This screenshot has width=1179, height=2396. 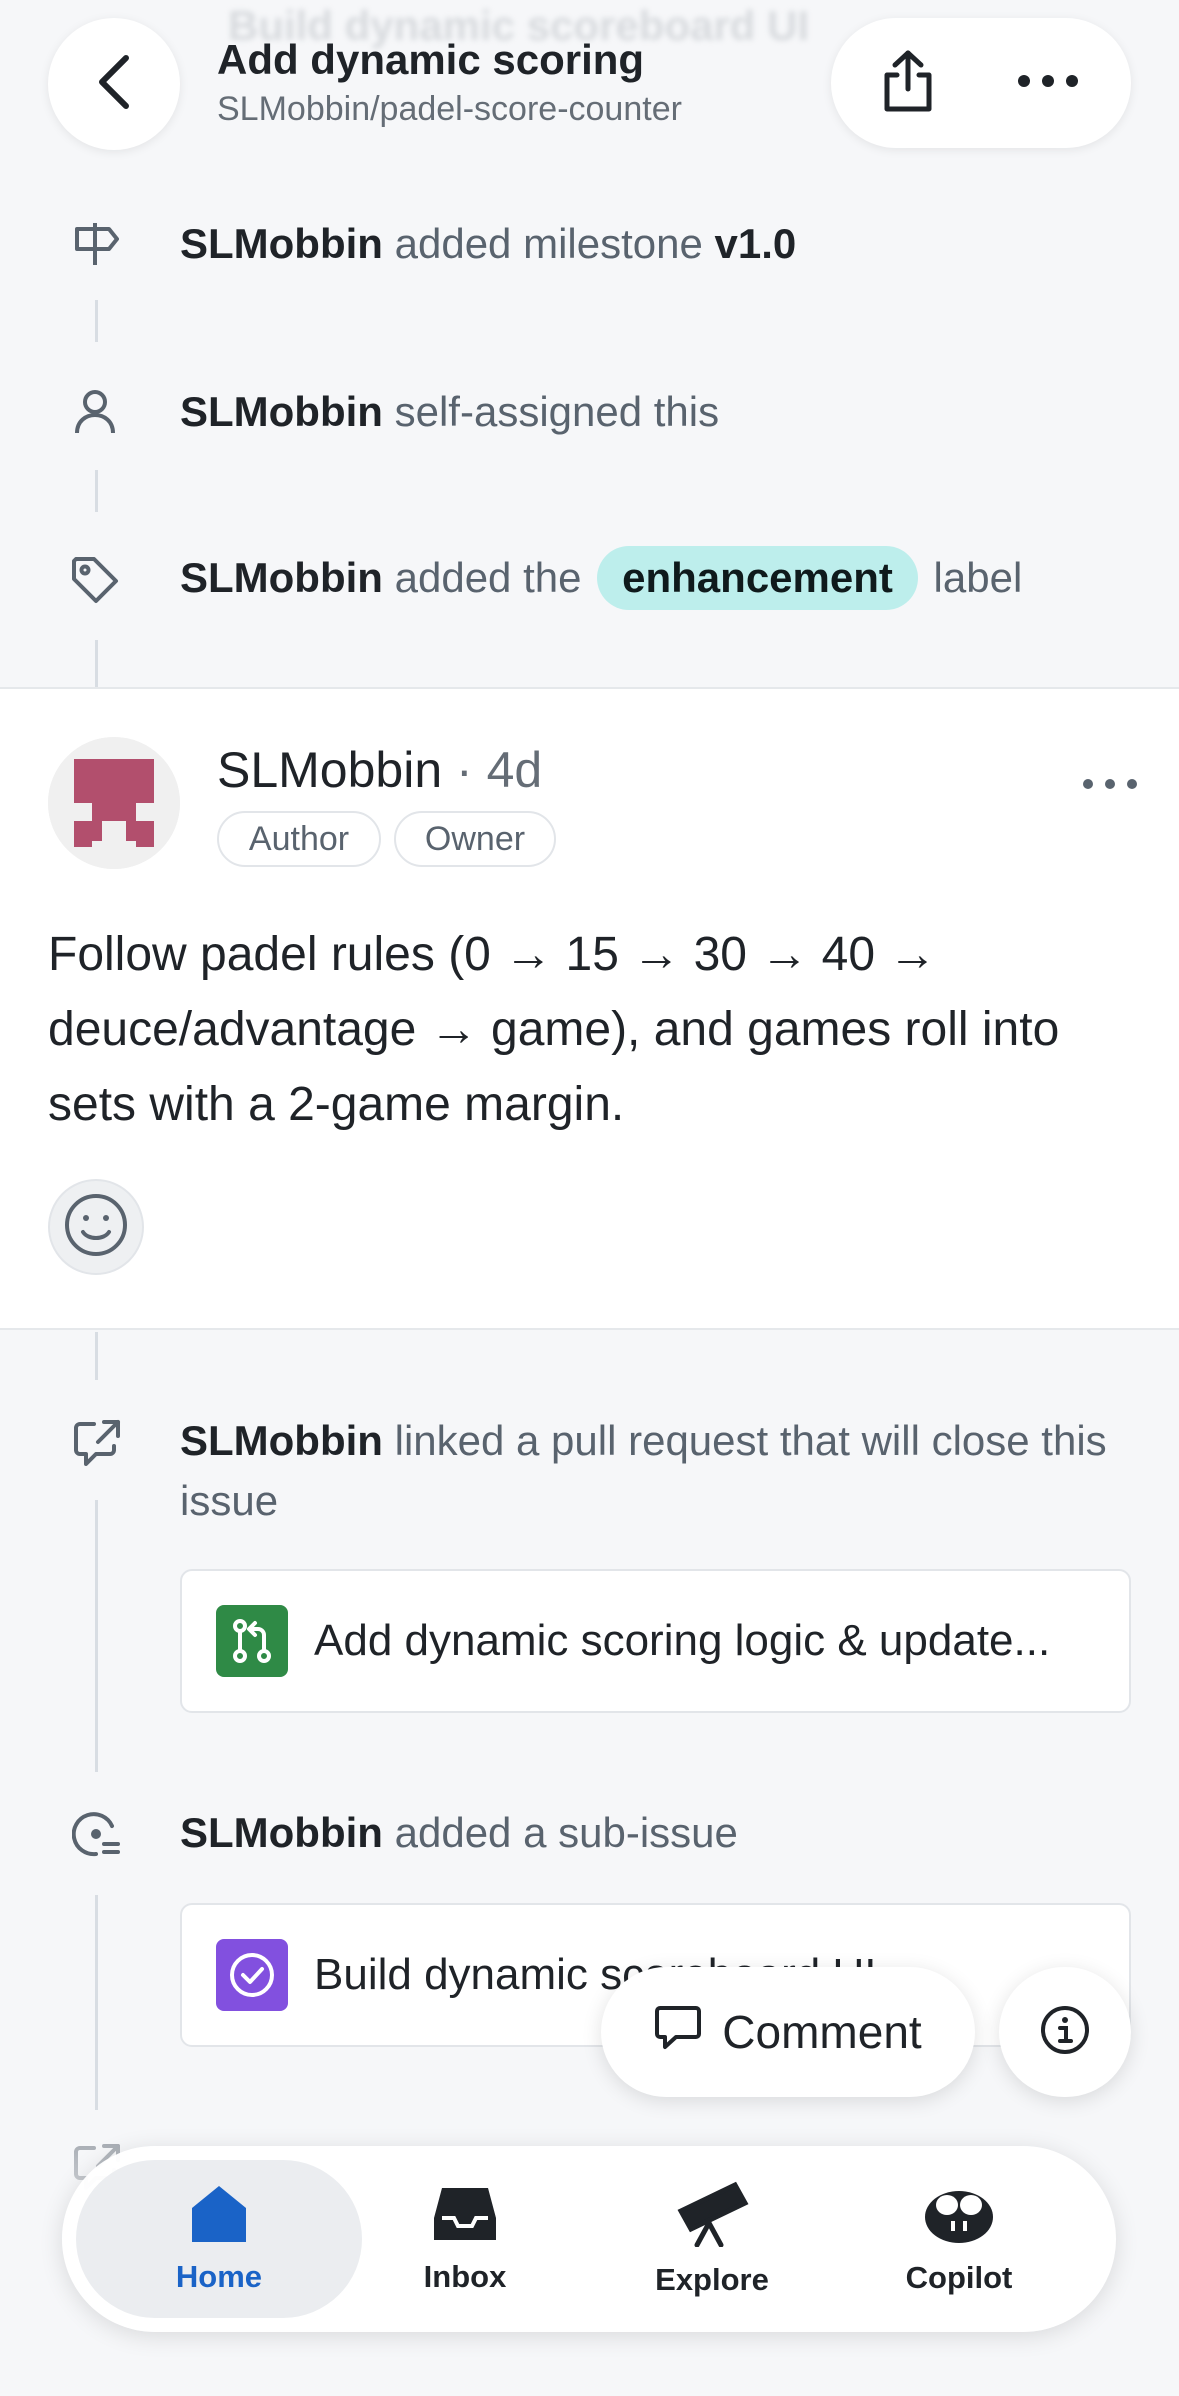 I want to click on copilot-icon, so click(x=959, y=2216).